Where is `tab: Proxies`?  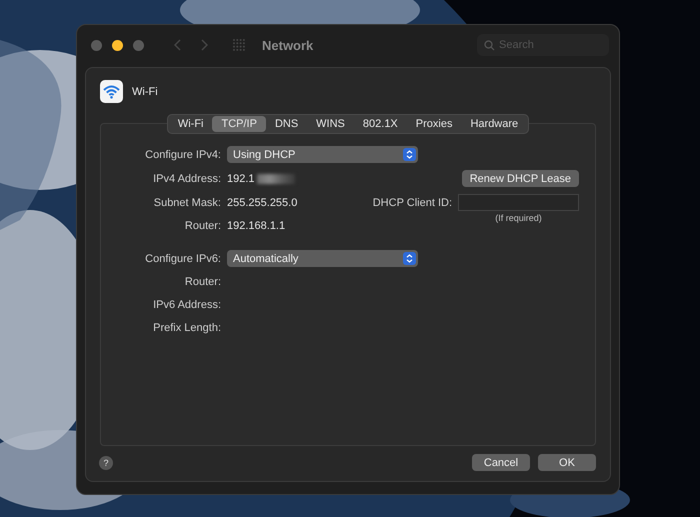 tab: Proxies is located at coordinates (434, 124).